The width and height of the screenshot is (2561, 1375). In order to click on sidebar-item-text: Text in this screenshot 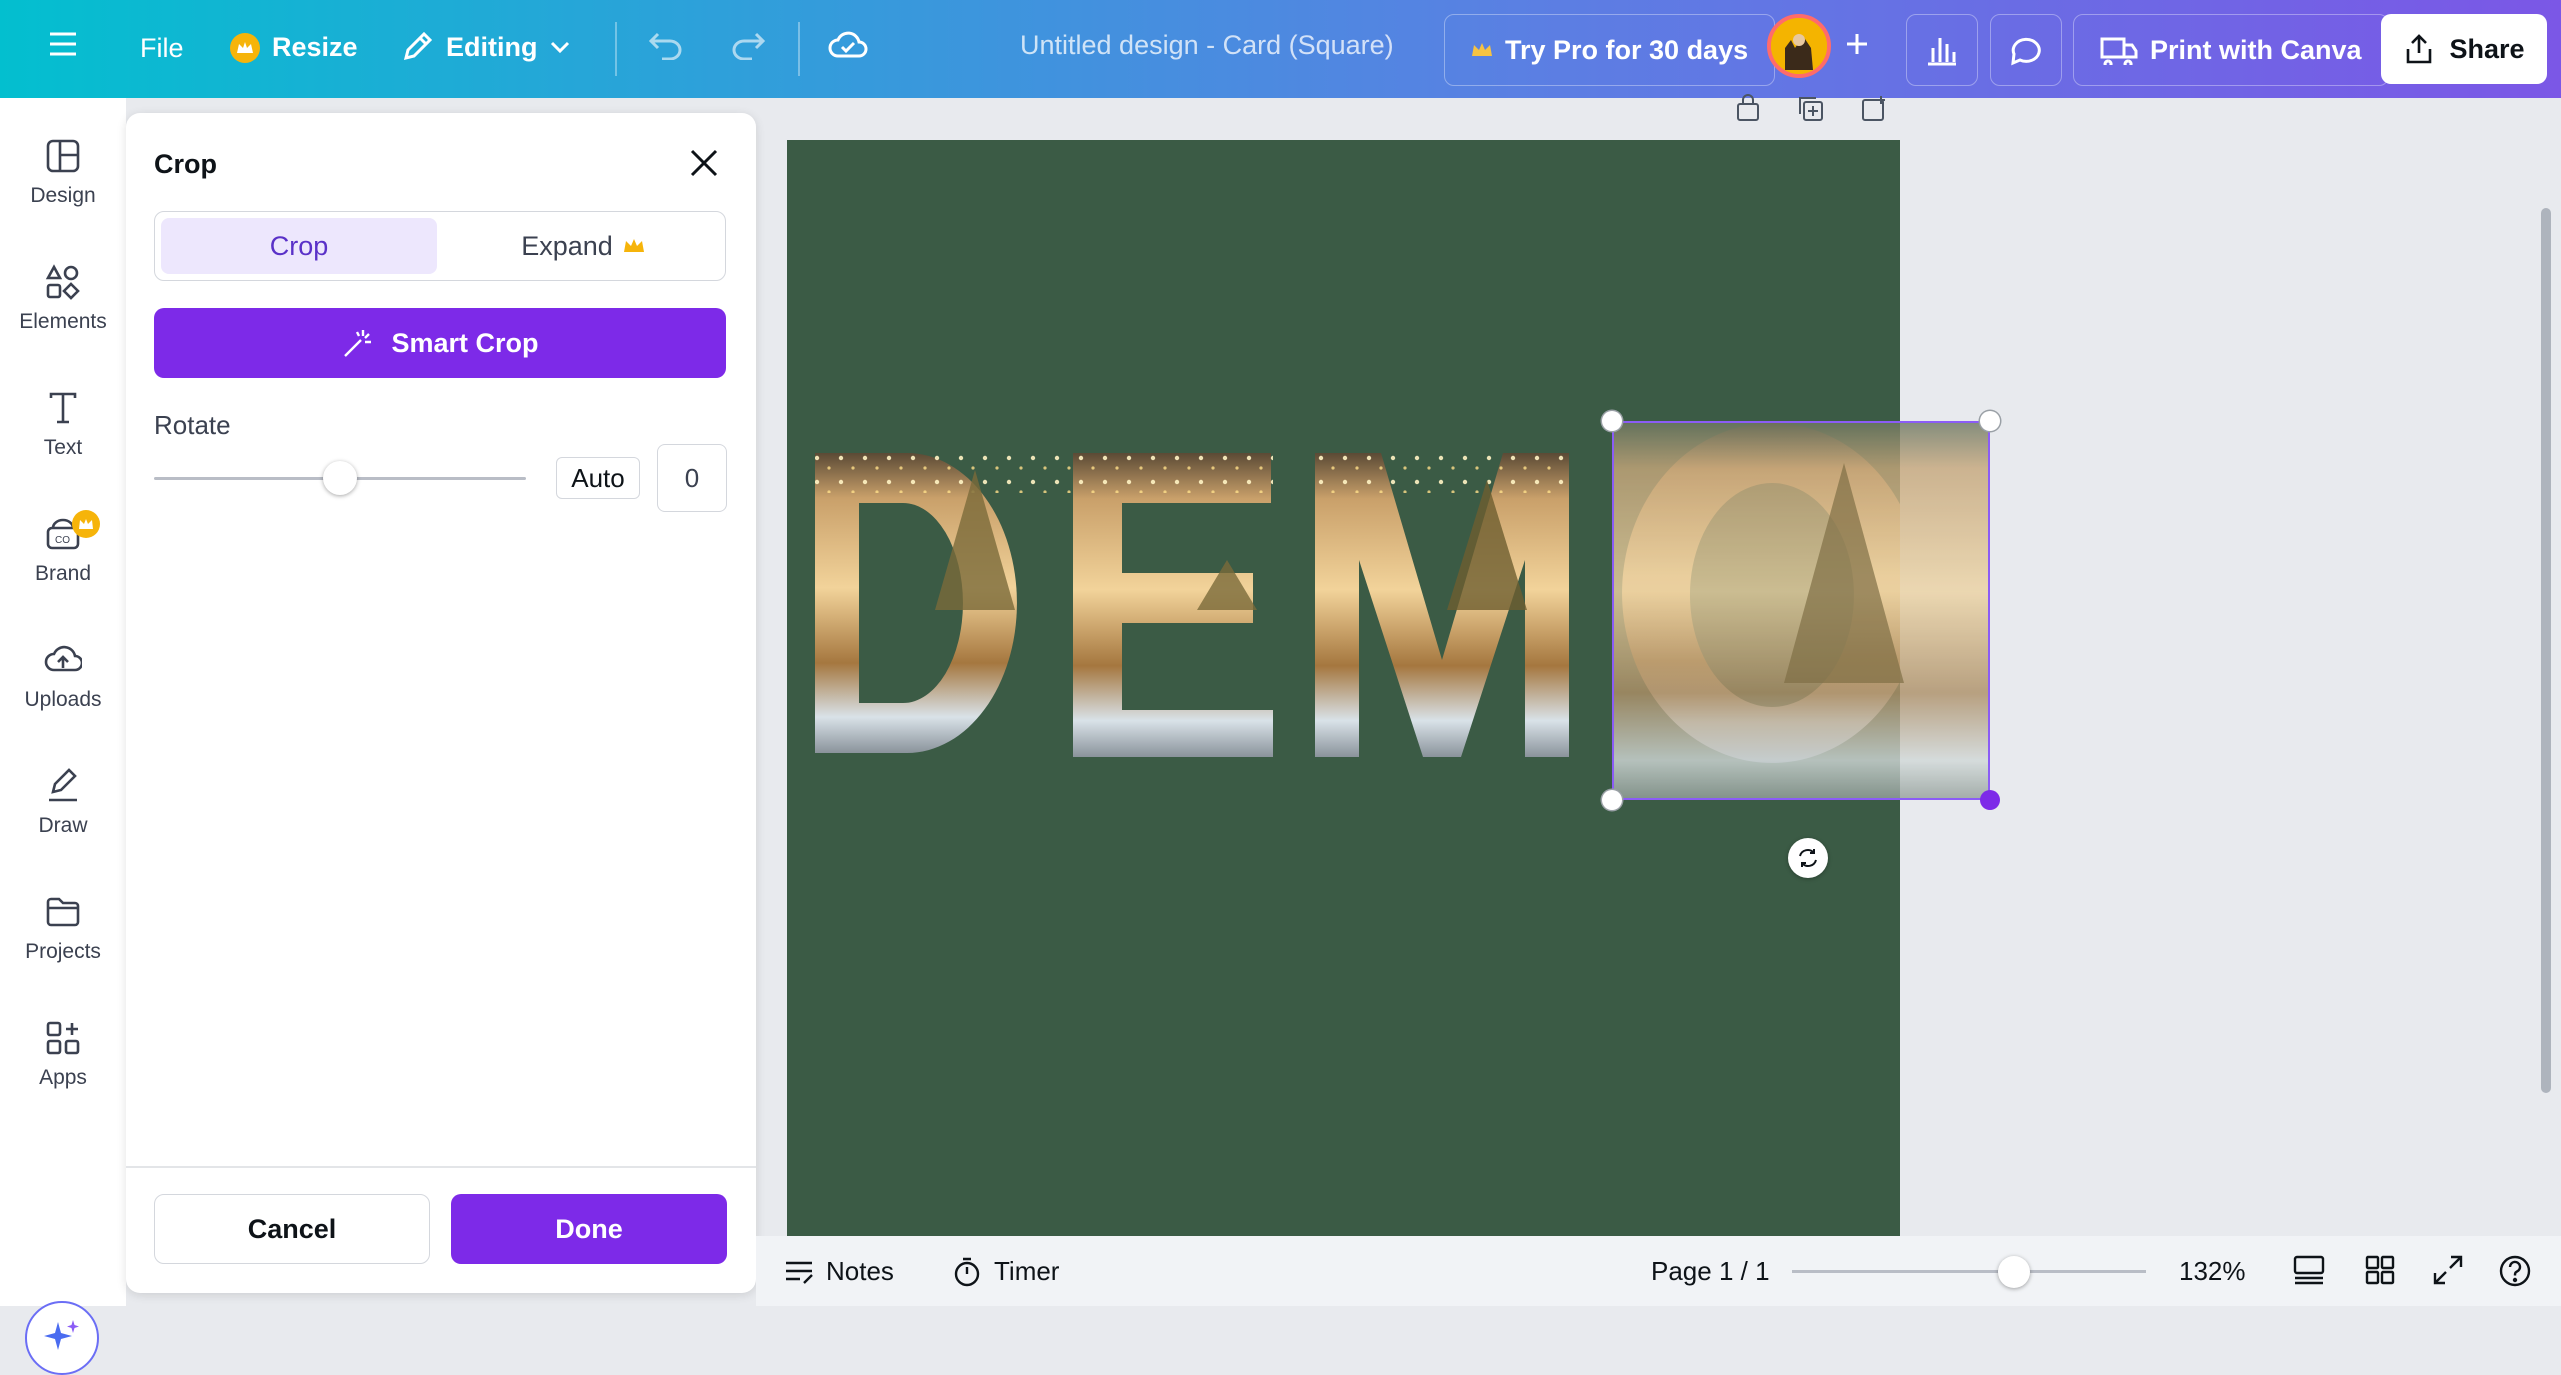, I will do `click(63, 425)`.